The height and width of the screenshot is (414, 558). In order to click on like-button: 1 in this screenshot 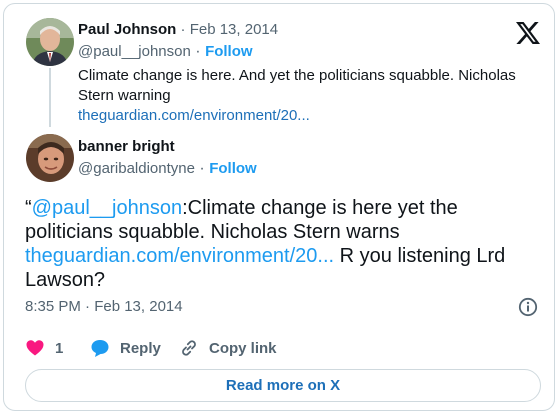, I will do `click(44, 348)`.